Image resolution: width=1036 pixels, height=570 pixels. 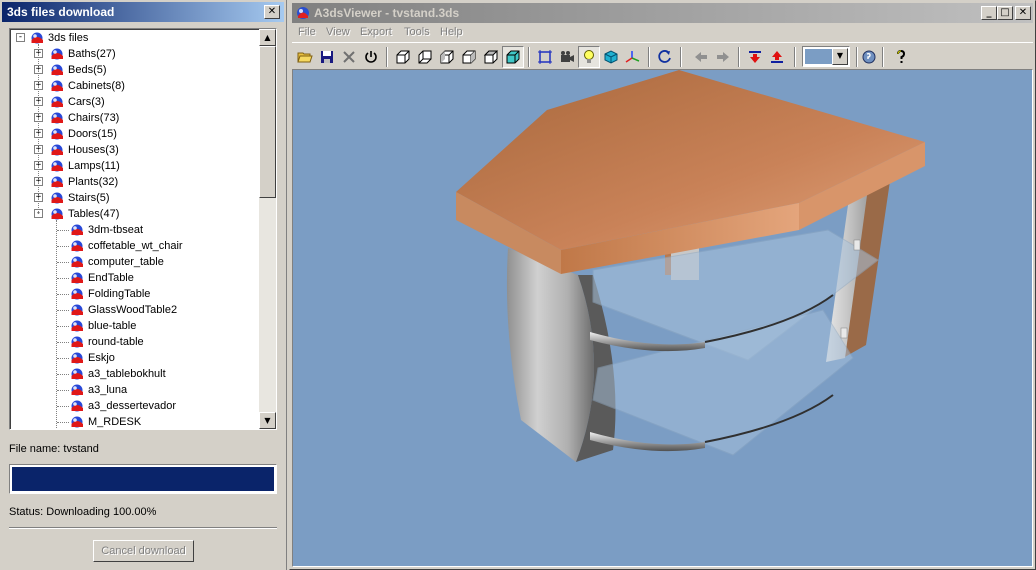 What do you see at coordinates (134, 214) in the screenshot?
I see `tree-category: - Tables(47)` at bounding box center [134, 214].